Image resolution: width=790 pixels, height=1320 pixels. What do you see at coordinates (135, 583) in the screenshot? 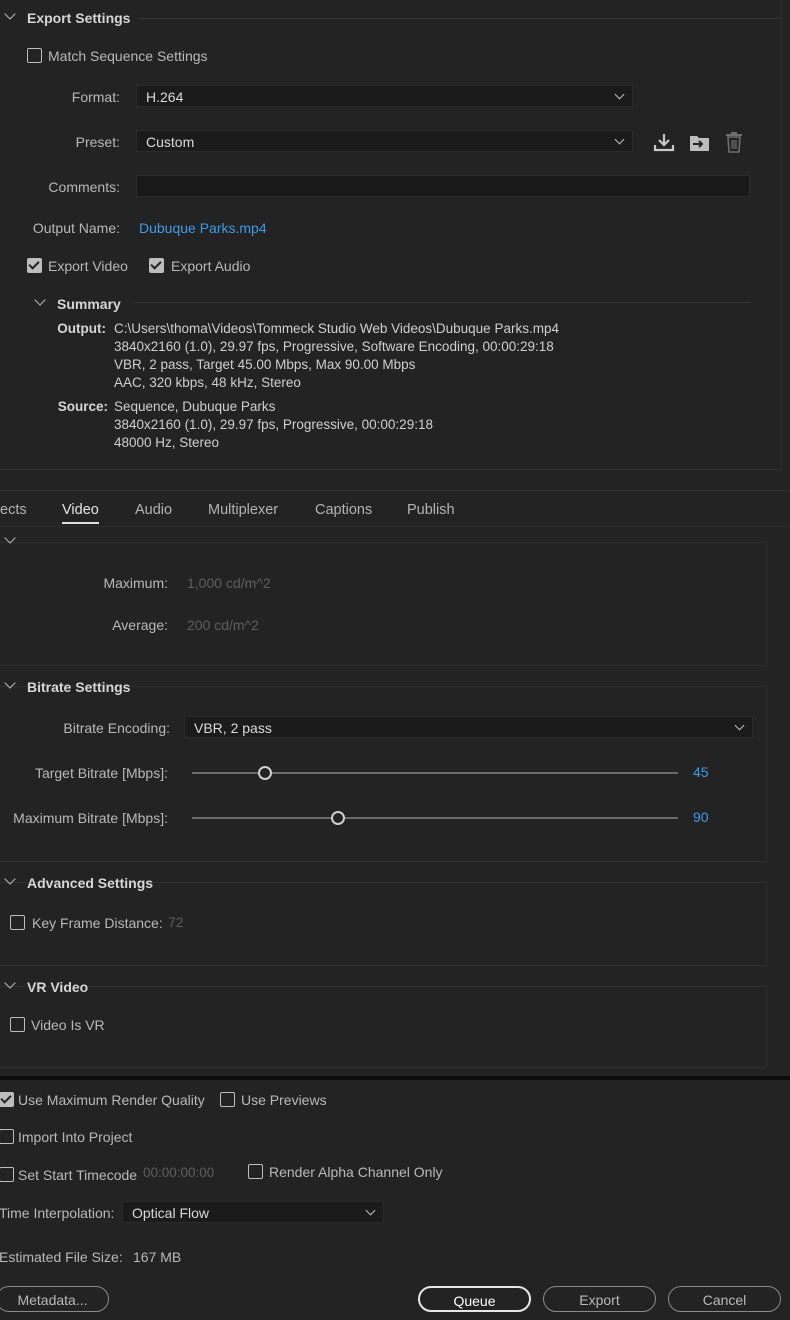
I see `hdr-maximum-label: Maximum:` at bounding box center [135, 583].